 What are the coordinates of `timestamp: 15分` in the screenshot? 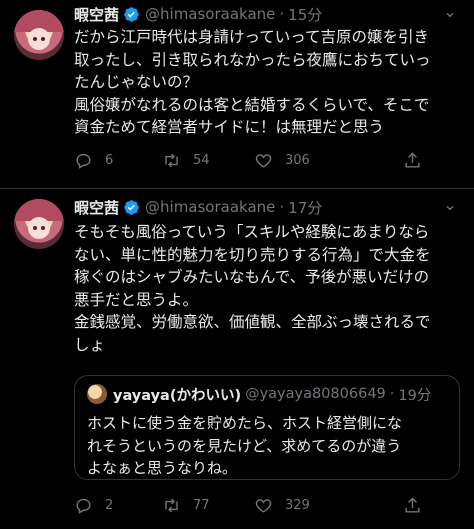 It's located at (305, 14).